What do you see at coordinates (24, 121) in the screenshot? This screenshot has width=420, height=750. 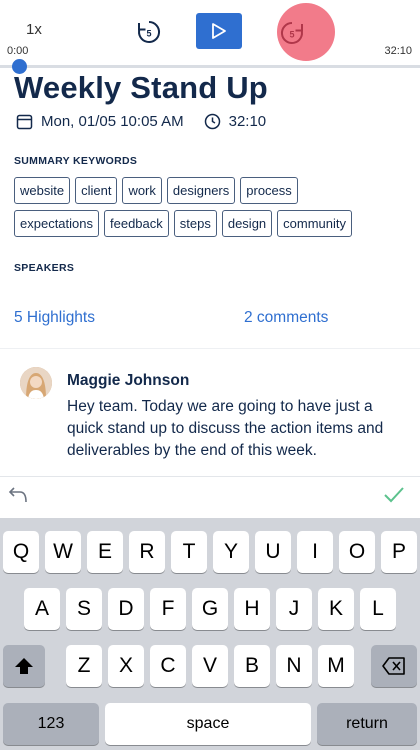 I see `calendar-icon` at bounding box center [24, 121].